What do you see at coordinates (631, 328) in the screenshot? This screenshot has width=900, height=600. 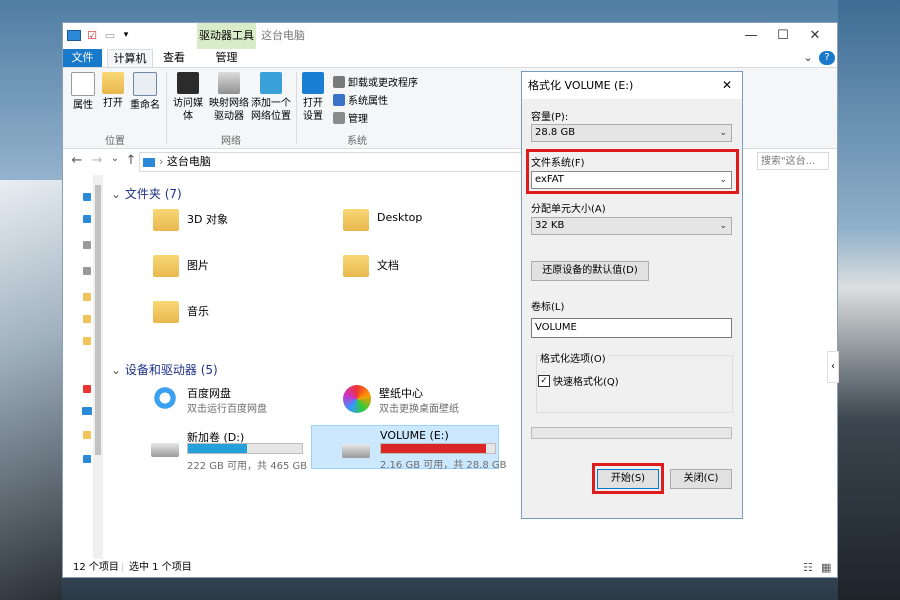 I see `volume-label-input: VOLUME` at bounding box center [631, 328].